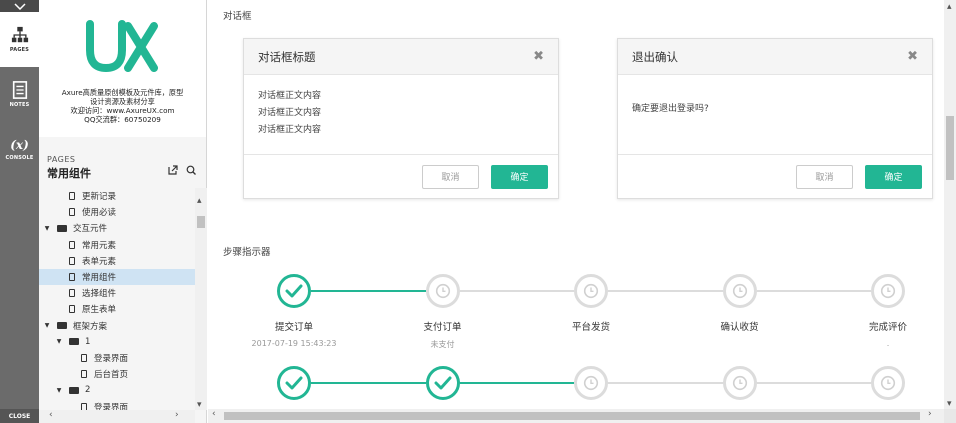 This screenshot has height=423, width=956. I want to click on rail-pages-button: PAGES, so click(19, 39).